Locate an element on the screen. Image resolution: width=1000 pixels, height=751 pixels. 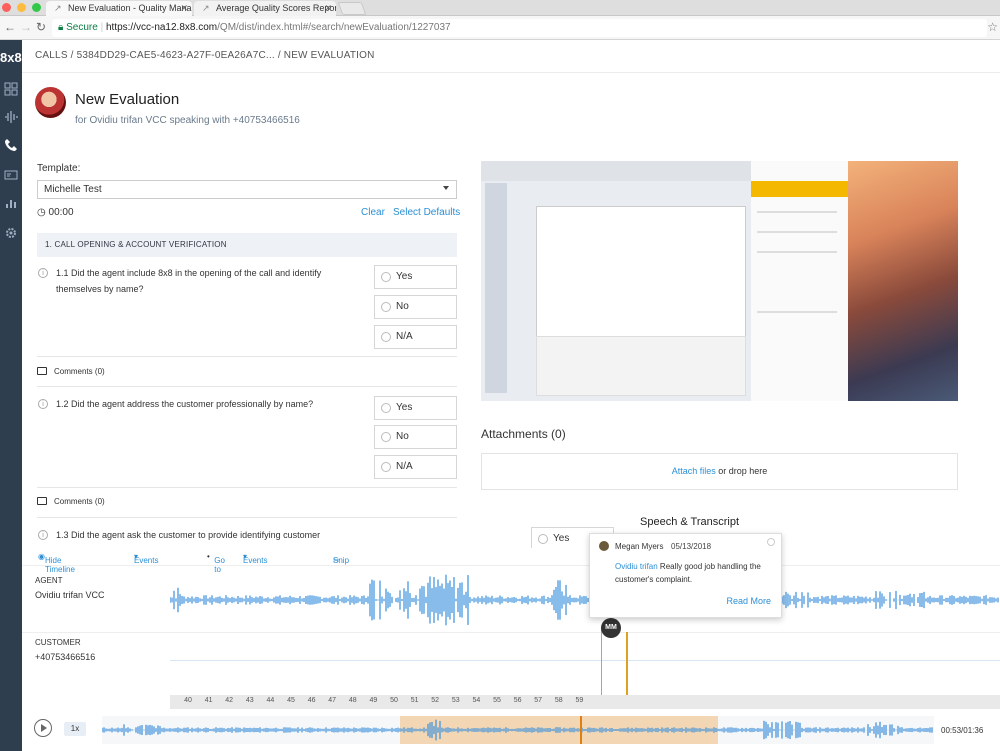
close-window-button is located at coordinates (6, 7).